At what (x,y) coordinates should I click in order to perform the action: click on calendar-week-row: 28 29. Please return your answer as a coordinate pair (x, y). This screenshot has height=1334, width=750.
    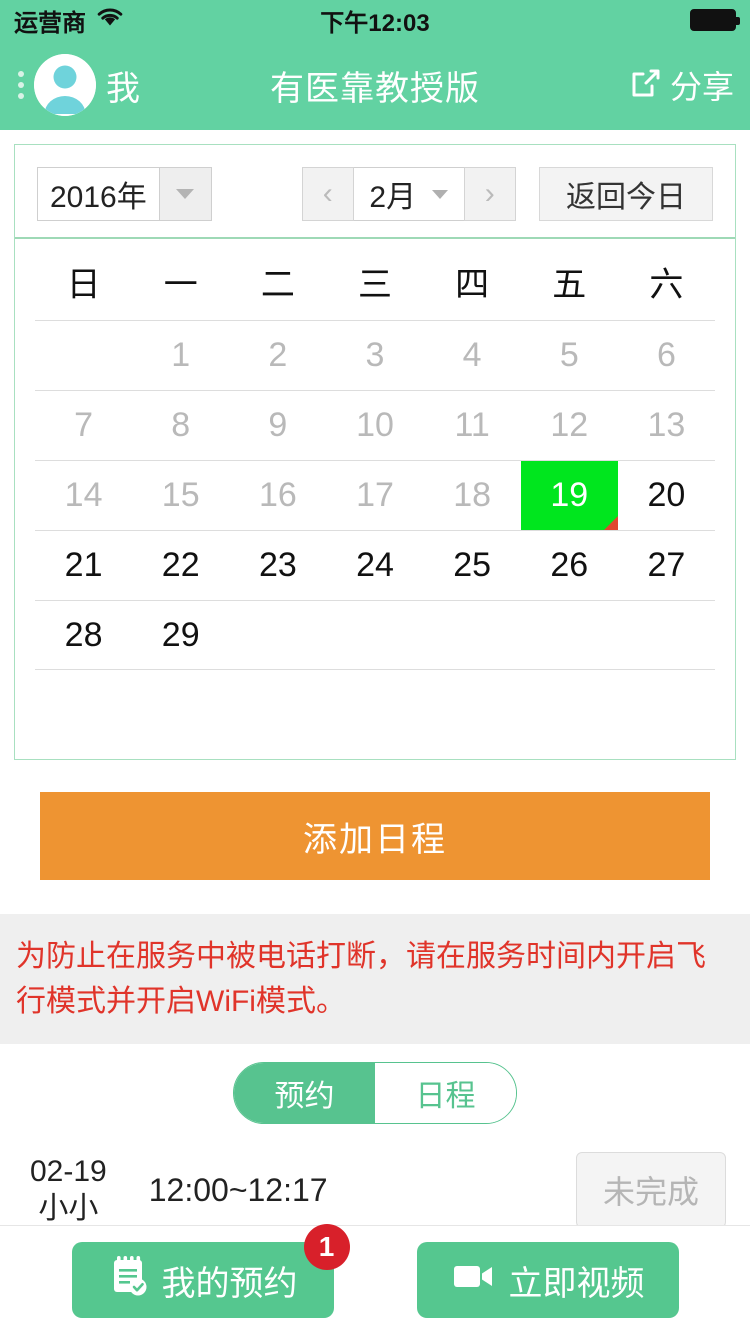
    Looking at the image, I should click on (375, 635).